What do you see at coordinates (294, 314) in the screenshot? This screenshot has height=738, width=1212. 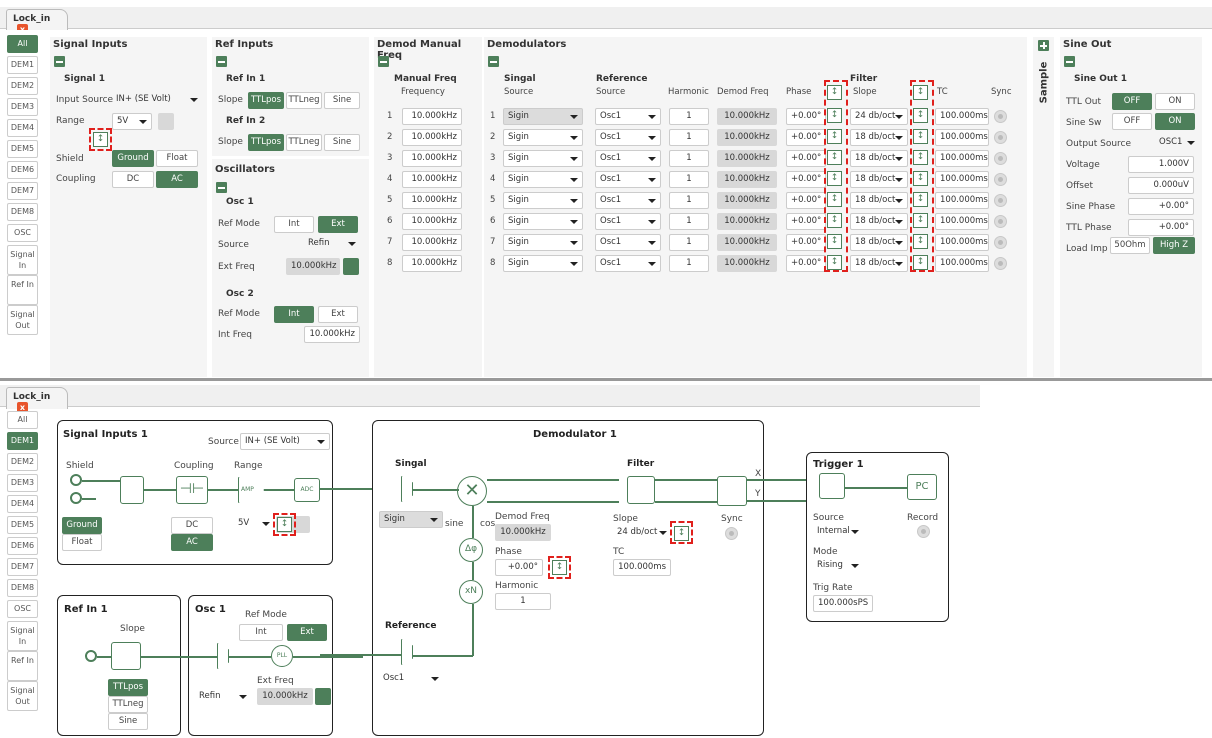 I see `int-button: Int` at bounding box center [294, 314].